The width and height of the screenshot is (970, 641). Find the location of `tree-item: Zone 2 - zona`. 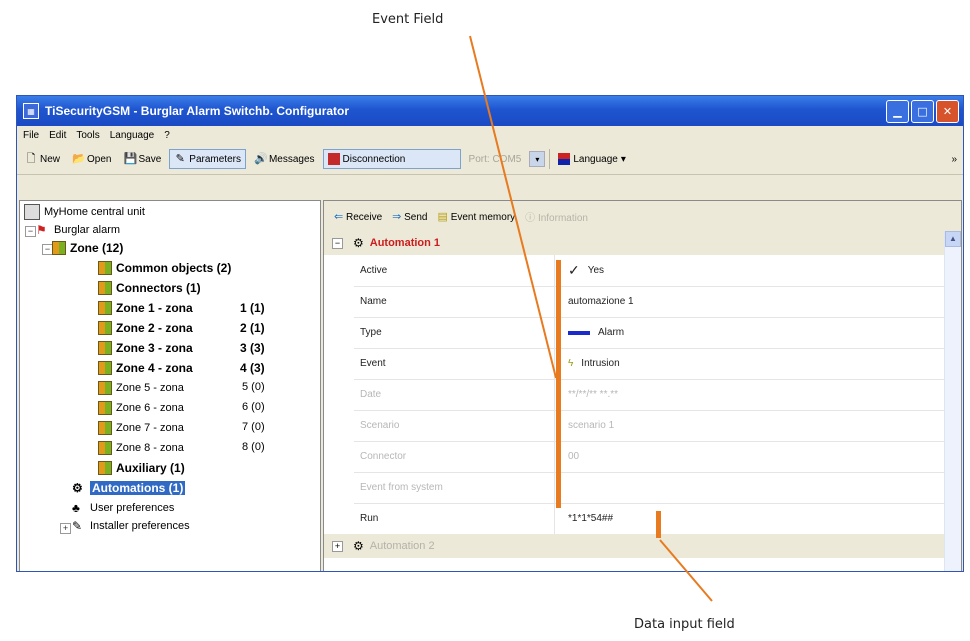

tree-item: Zone 2 - zona is located at coordinates (145, 328).